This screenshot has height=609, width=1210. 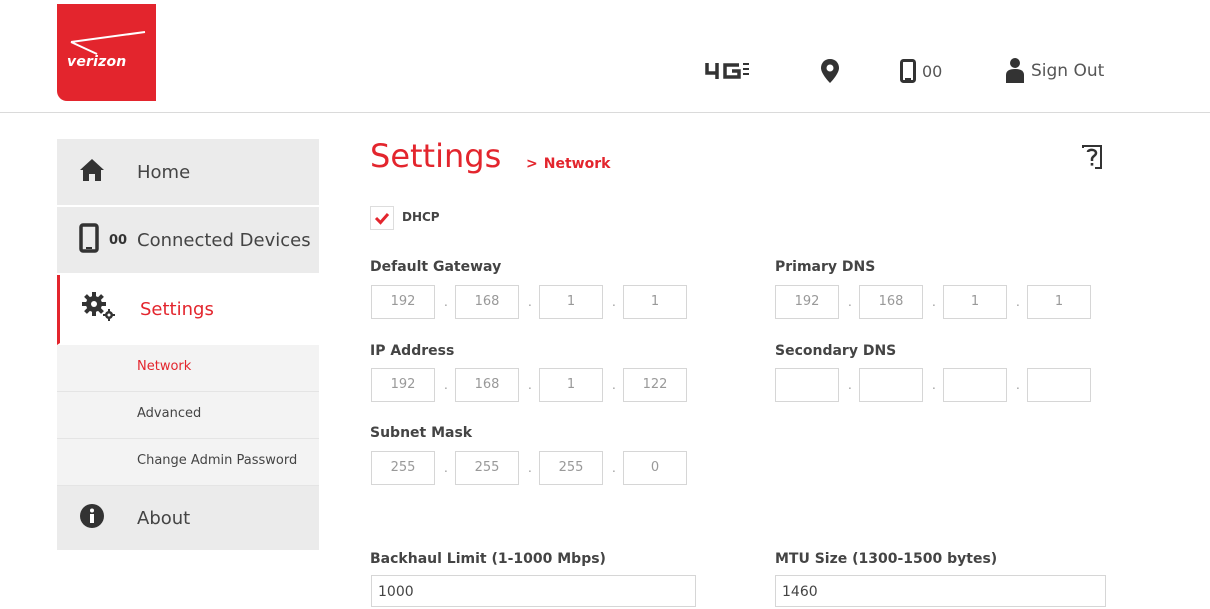 I want to click on devices-count-badge: 00, so click(x=118, y=240).